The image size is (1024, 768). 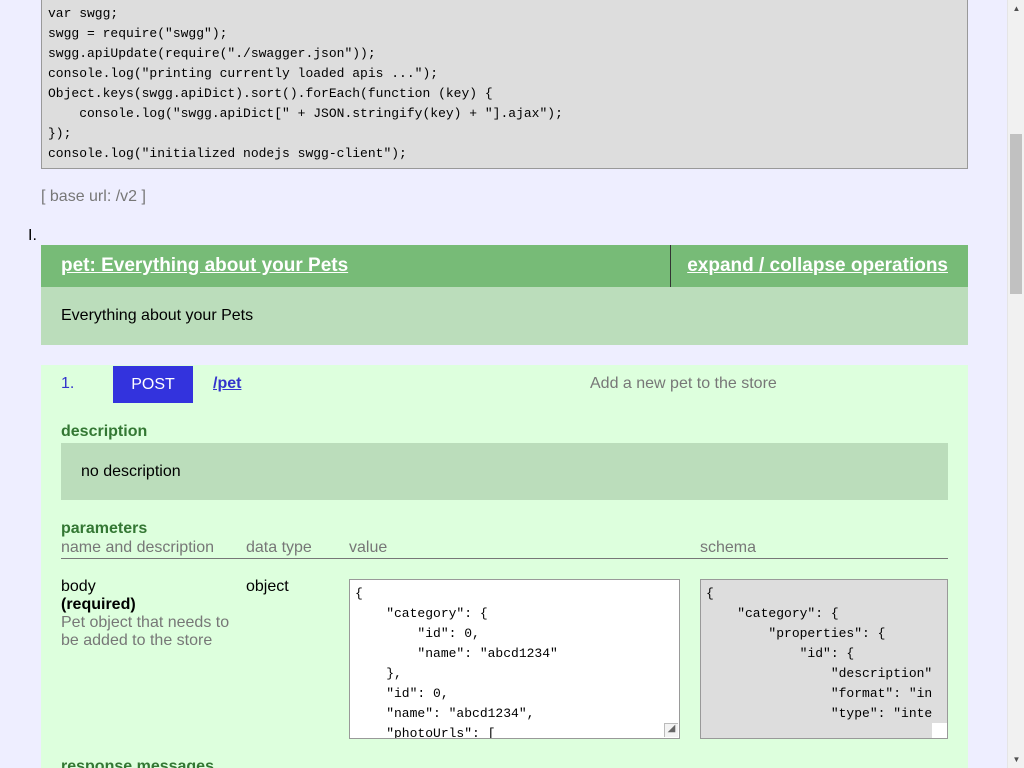 I want to click on header-name: name and description, so click(x=137, y=547).